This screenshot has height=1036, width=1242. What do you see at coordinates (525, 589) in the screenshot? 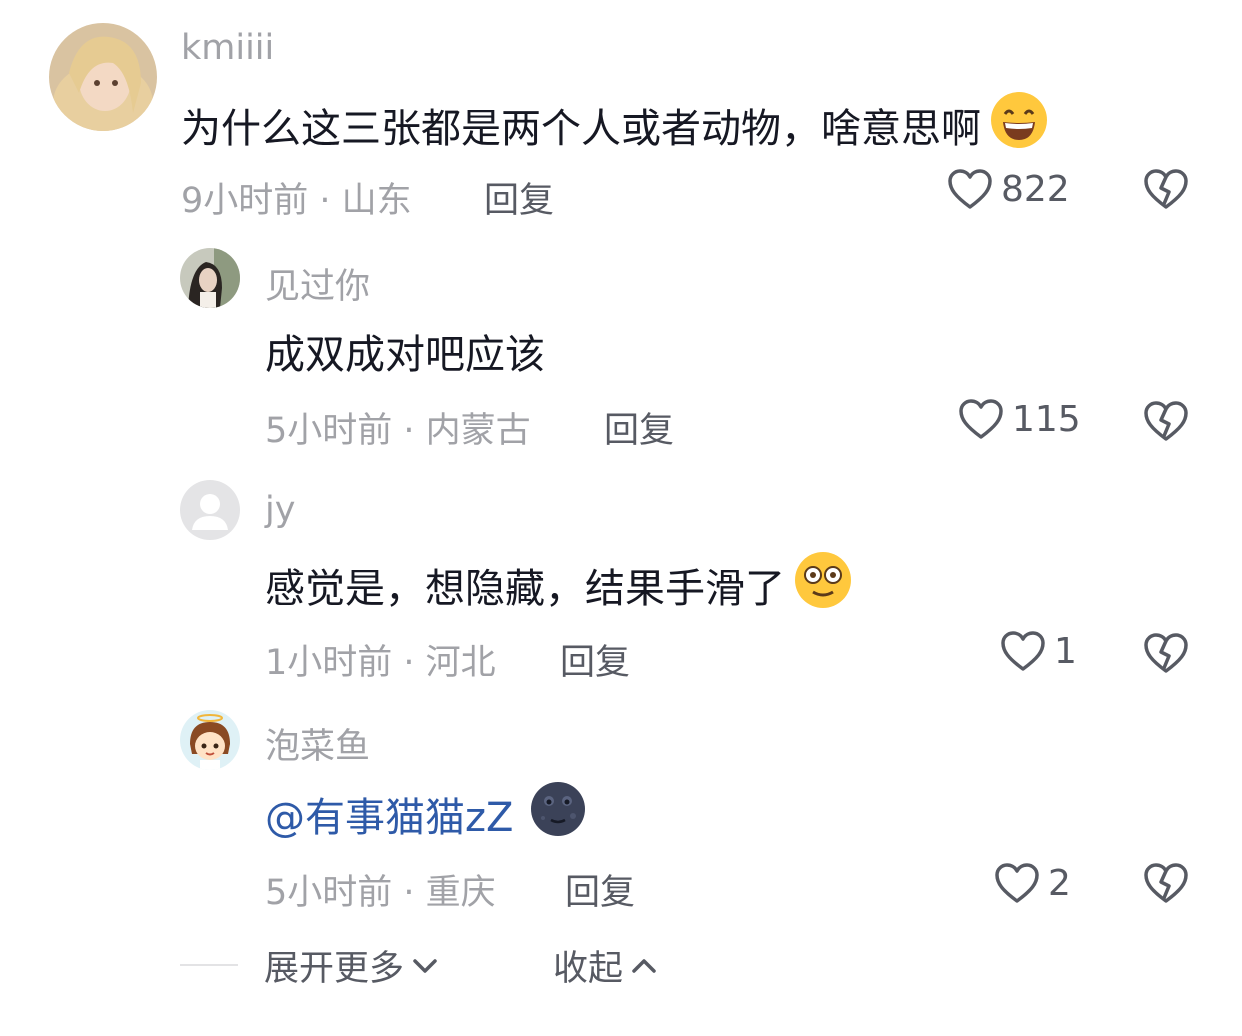
I see `comment-text-content: 感觉是，想隐藏，结果手滑了` at bounding box center [525, 589].